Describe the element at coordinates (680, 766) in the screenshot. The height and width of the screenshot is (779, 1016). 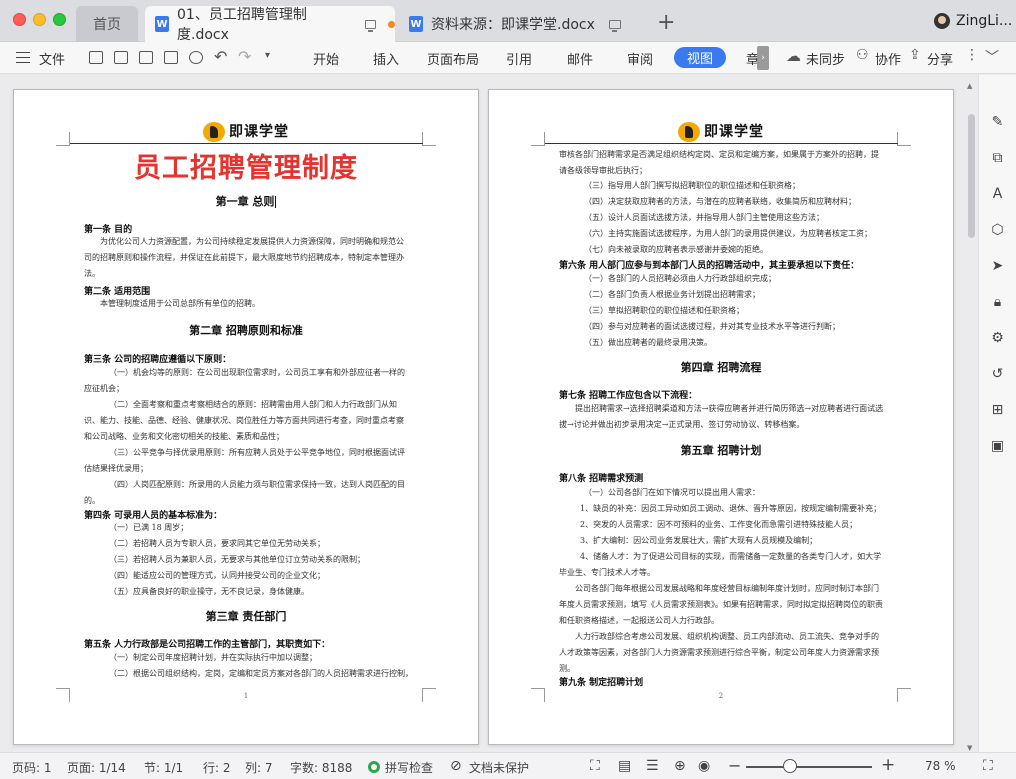
I see `web-view-icon: ⊕` at that location.